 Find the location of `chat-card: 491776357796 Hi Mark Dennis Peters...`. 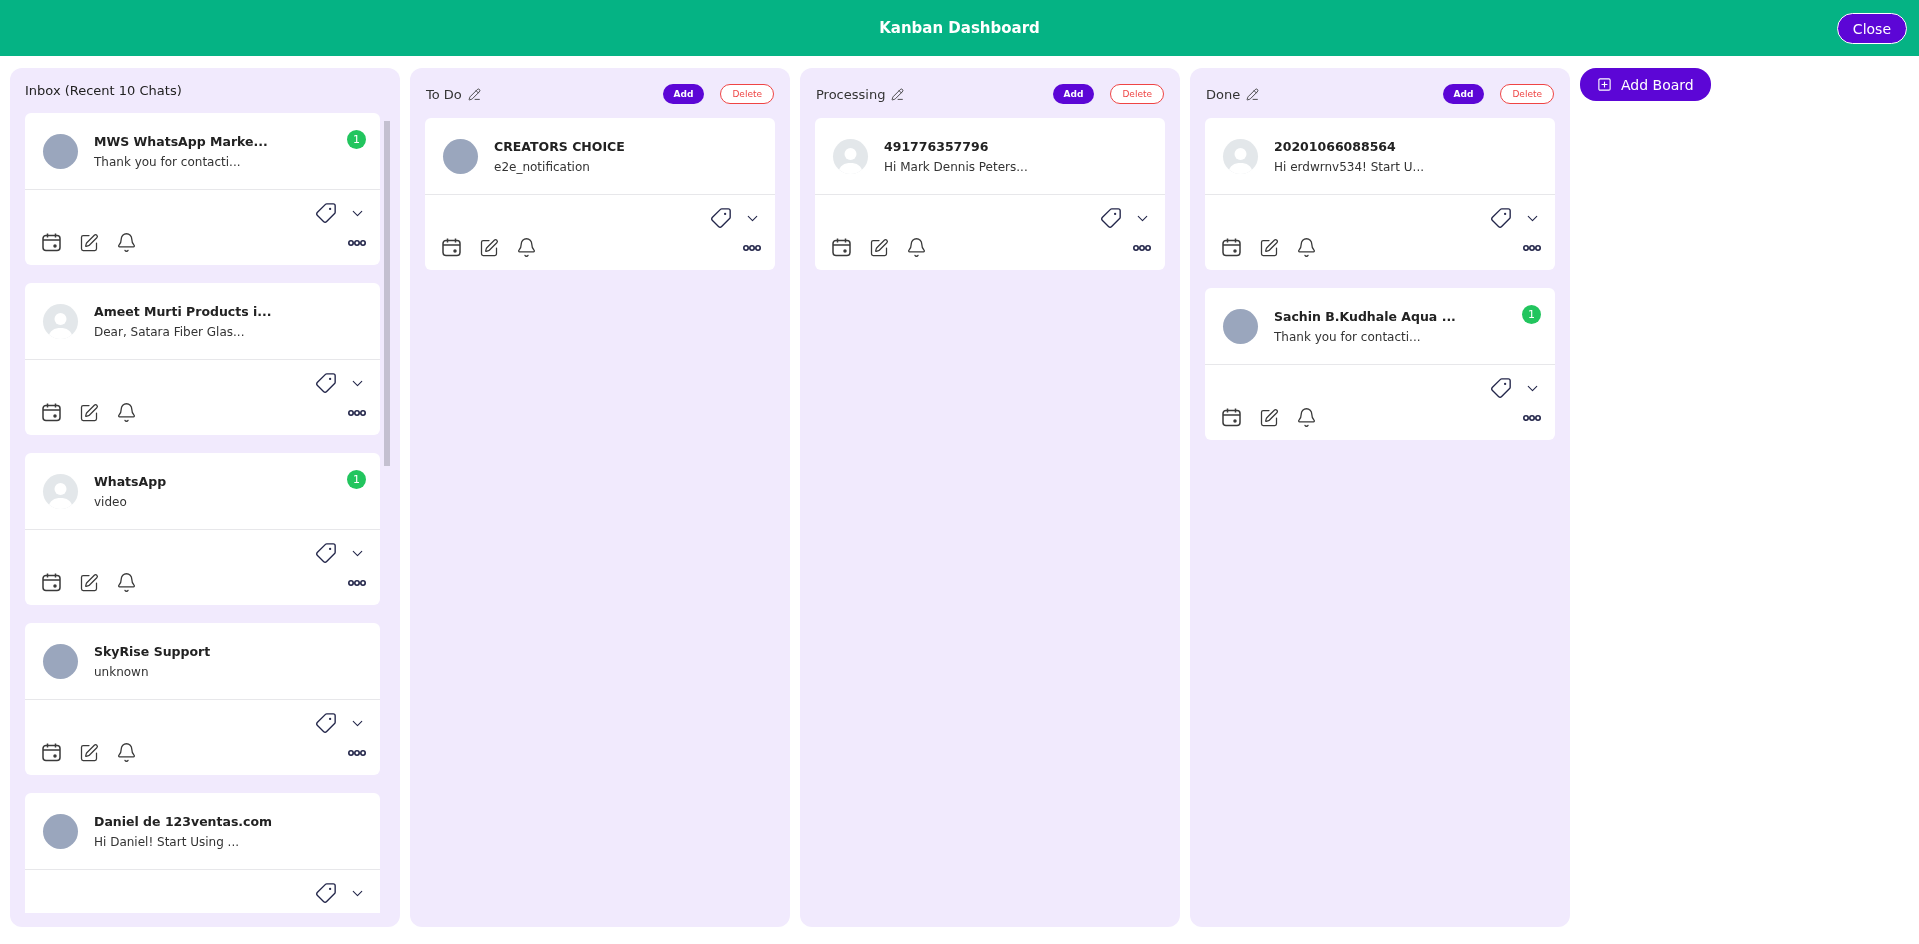

chat-card: 491776357796 Hi Mark Dennis Peters... is located at coordinates (990, 194).